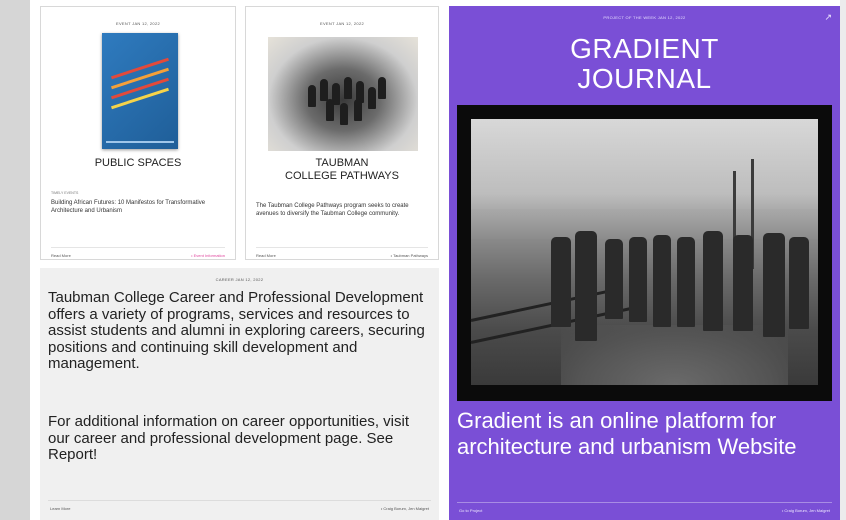 The height and width of the screenshot is (520, 846). What do you see at coordinates (644, 78) in the screenshot?
I see `journal-title-line2: JOURNAL` at bounding box center [644, 78].